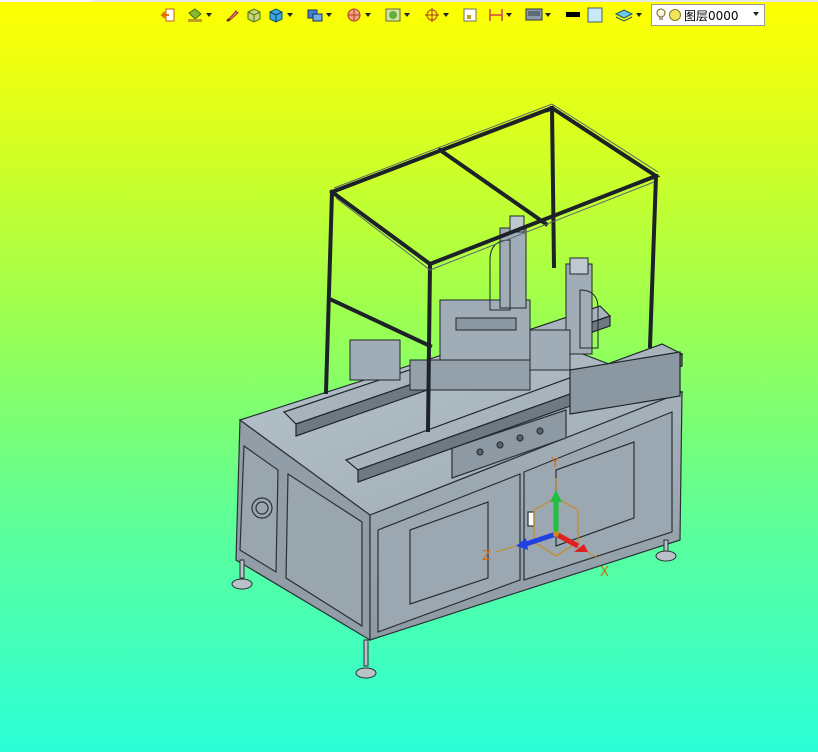 Image resolution: width=818 pixels, height=752 pixels. I want to click on axis-y-label: Y, so click(554, 463).